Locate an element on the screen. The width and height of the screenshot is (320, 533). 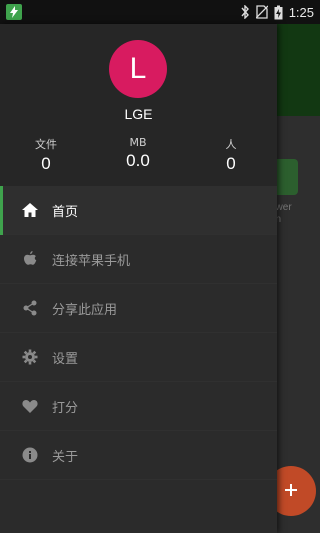
menu-item-home-label: 首页 is located at coordinates (65, 212).